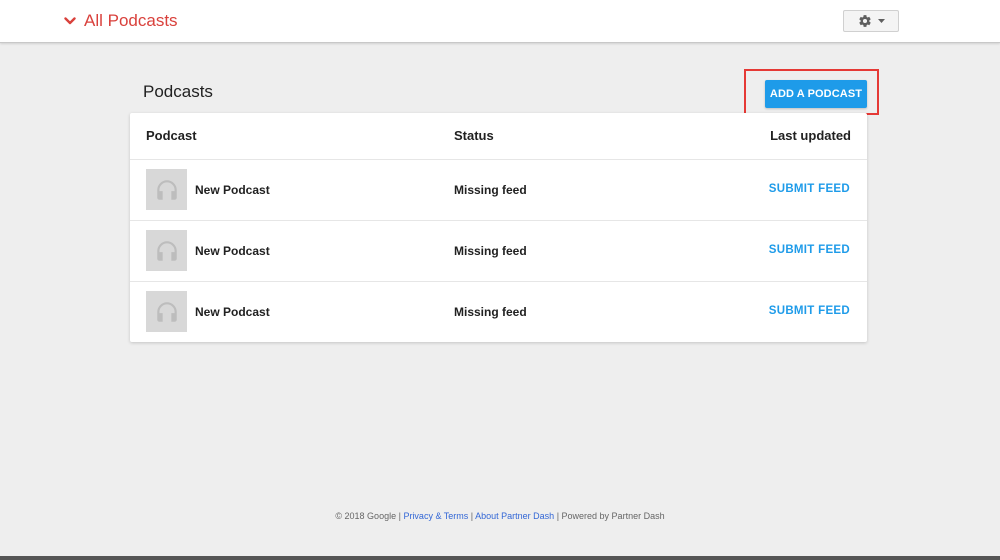 Image resolution: width=1000 pixels, height=560 pixels. What do you see at coordinates (810, 135) in the screenshot?
I see `column-header-last-updated: Last updated` at bounding box center [810, 135].